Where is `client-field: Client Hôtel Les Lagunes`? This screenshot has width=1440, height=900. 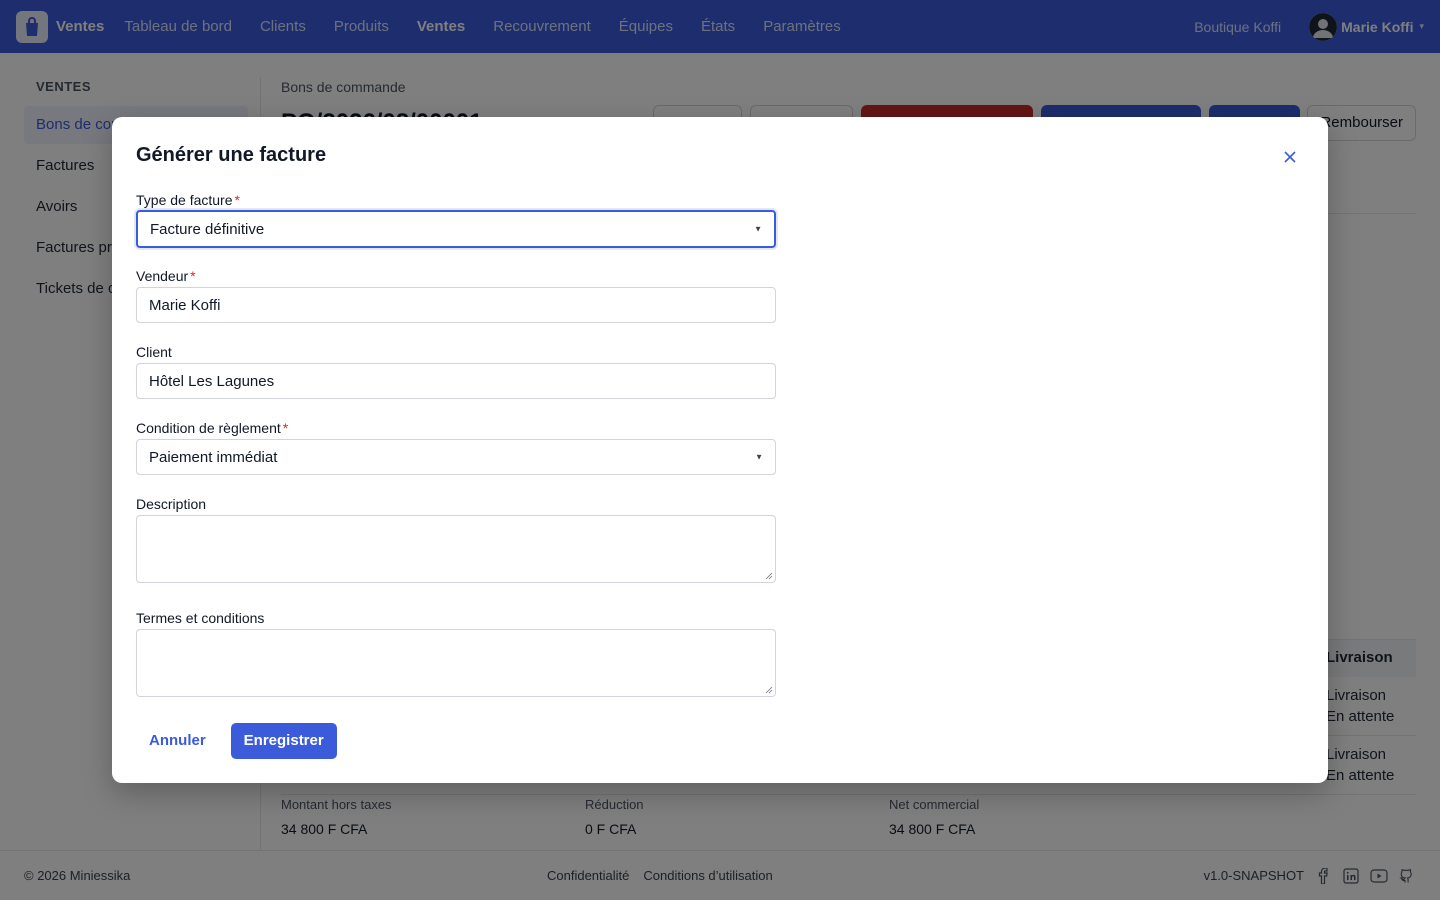 client-field: Client Hôtel Les Lagunes is located at coordinates (456, 371).